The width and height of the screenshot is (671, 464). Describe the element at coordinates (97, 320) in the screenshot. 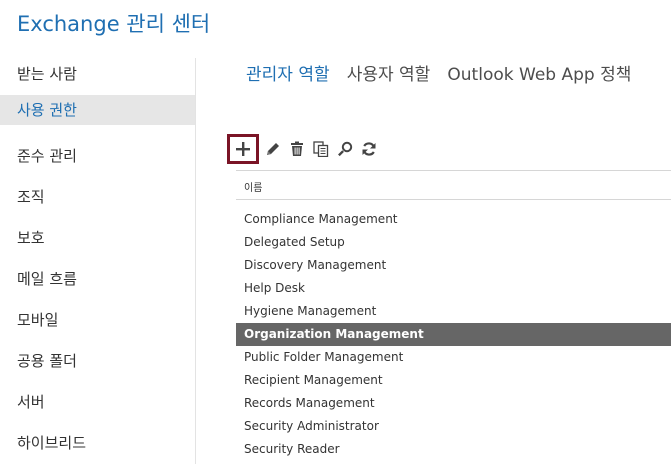

I see `sidebar-item-mobile: 모바일` at that location.